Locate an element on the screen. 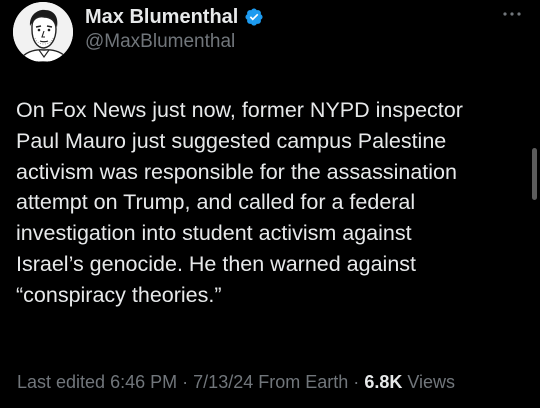 The image size is (540, 408). author-name-row: Max Blumenthal is located at coordinates (174, 17).